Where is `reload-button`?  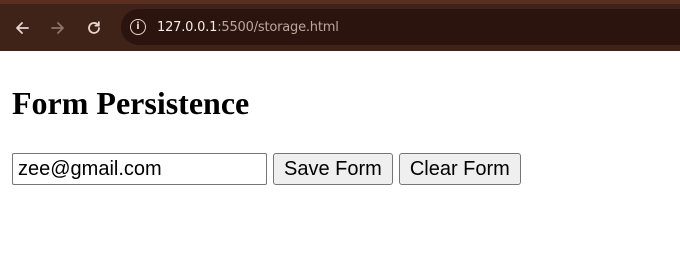 reload-button is located at coordinates (94, 28).